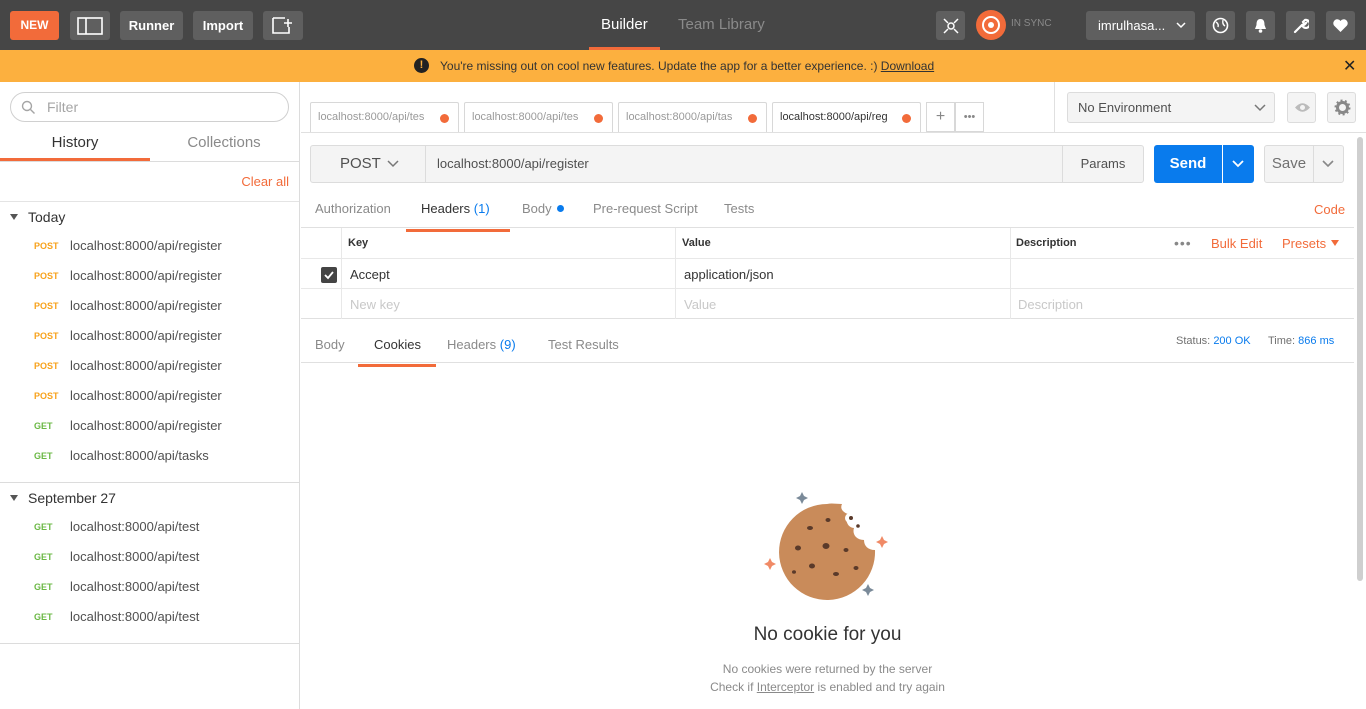 The height and width of the screenshot is (709, 1366). Describe the element at coordinates (14, 498) in the screenshot. I see `caret-down-icon` at that location.